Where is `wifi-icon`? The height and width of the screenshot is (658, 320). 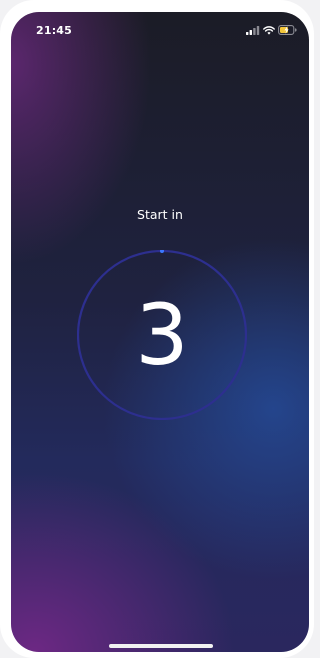 wifi-icon is located at coordinates (269, 30).